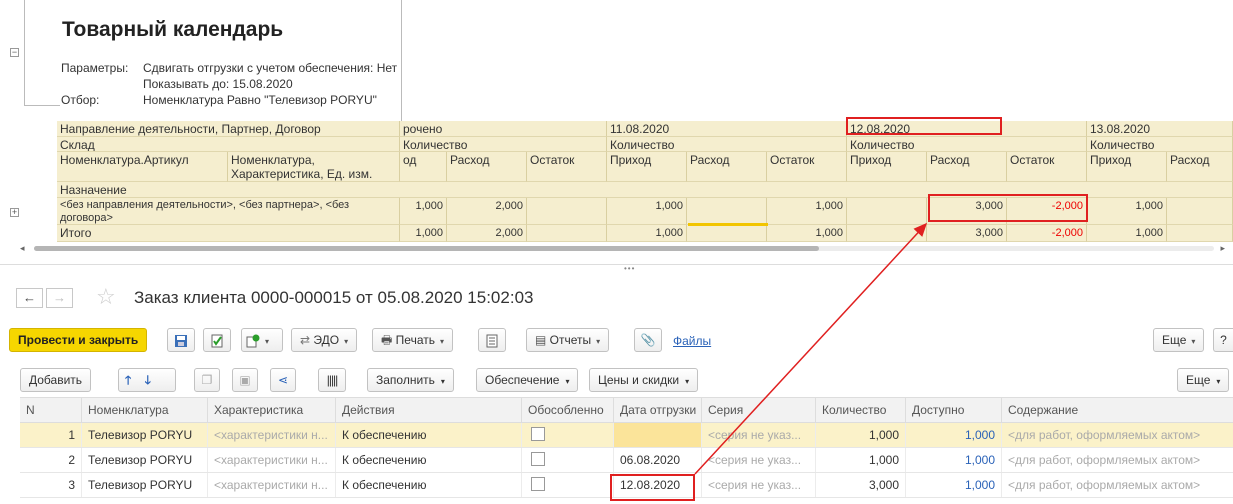 This screenshot has width=1233, height=504. I want to click on copy-icon: ❐, so click(207, 380).